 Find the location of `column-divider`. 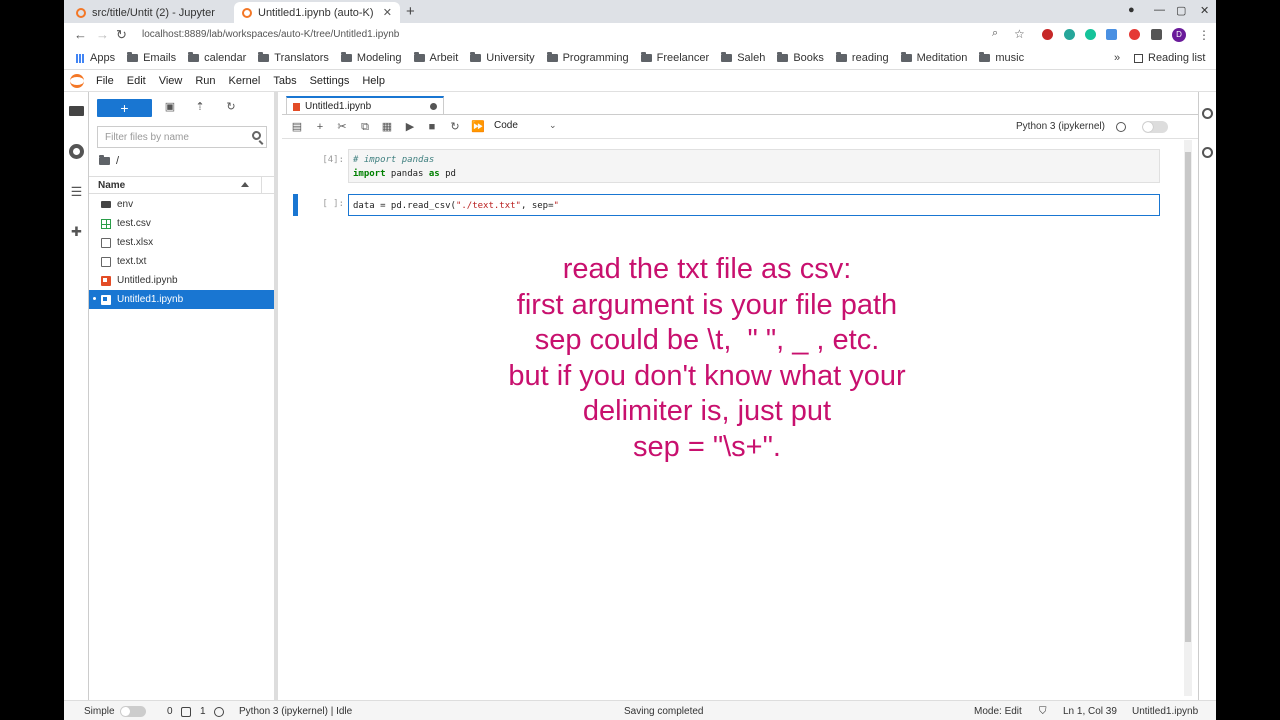

column-divider is located at coordinates (261, 185).